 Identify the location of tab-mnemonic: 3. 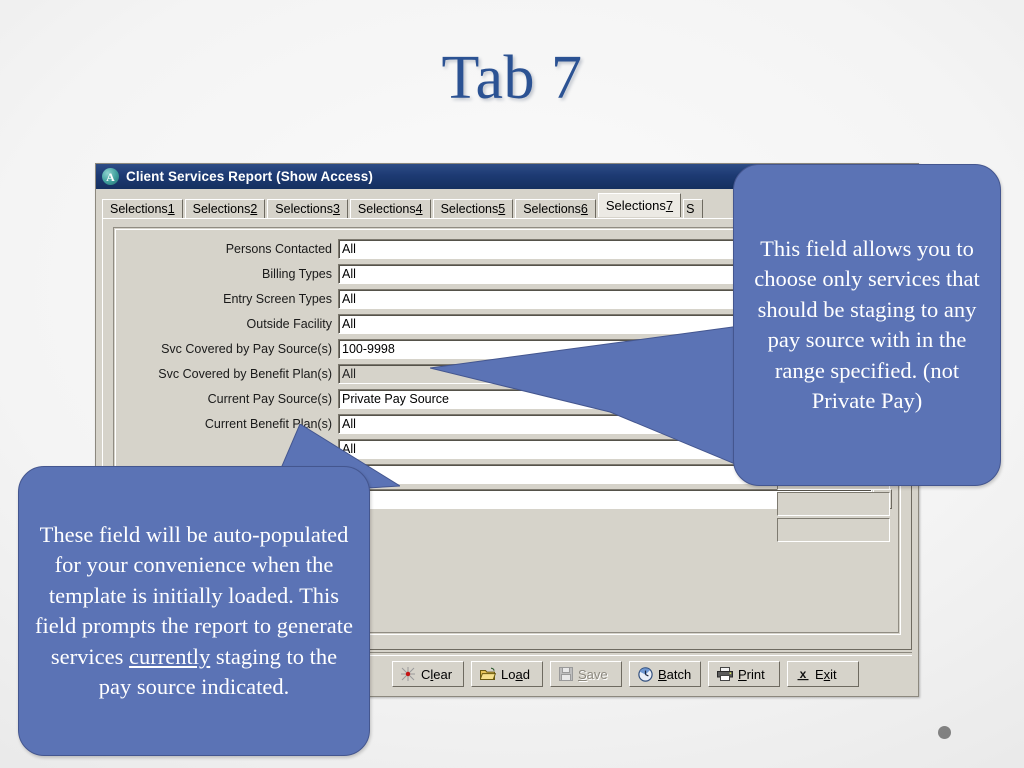
(336, 209).